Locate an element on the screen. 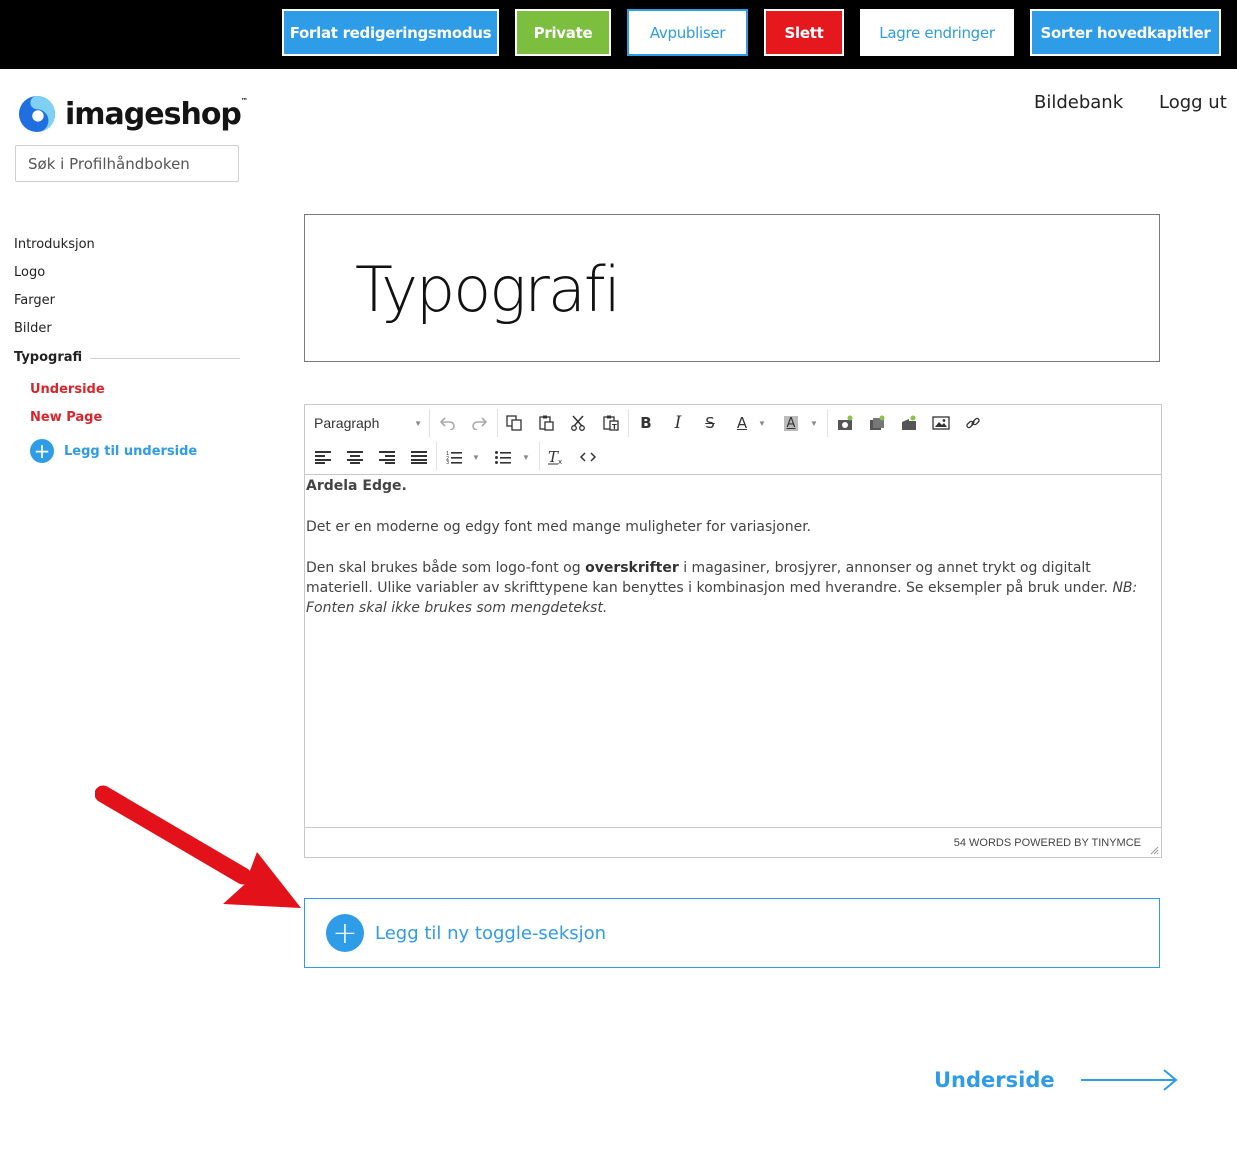  copy-icon is located at coordinates (514, 423).